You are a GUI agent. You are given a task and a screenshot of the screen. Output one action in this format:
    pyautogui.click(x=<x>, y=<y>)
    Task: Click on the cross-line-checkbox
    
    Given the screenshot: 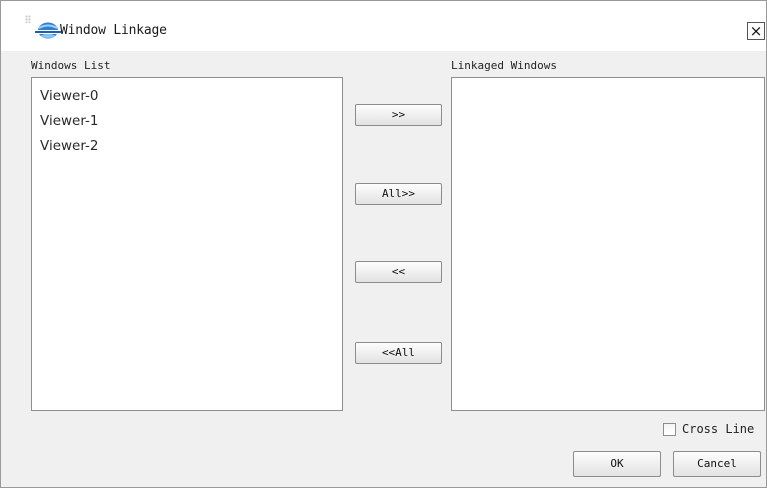 What is the action you would take?
    pyautogui.click(x=669, y=429)
    